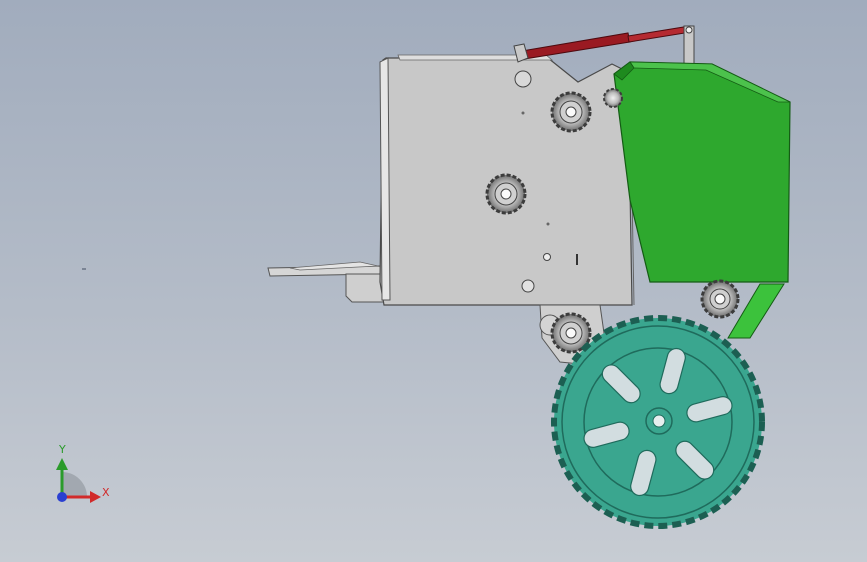 The height and width of the screenshot is (562, 867). I want to click on wheel, so click(658, 422).